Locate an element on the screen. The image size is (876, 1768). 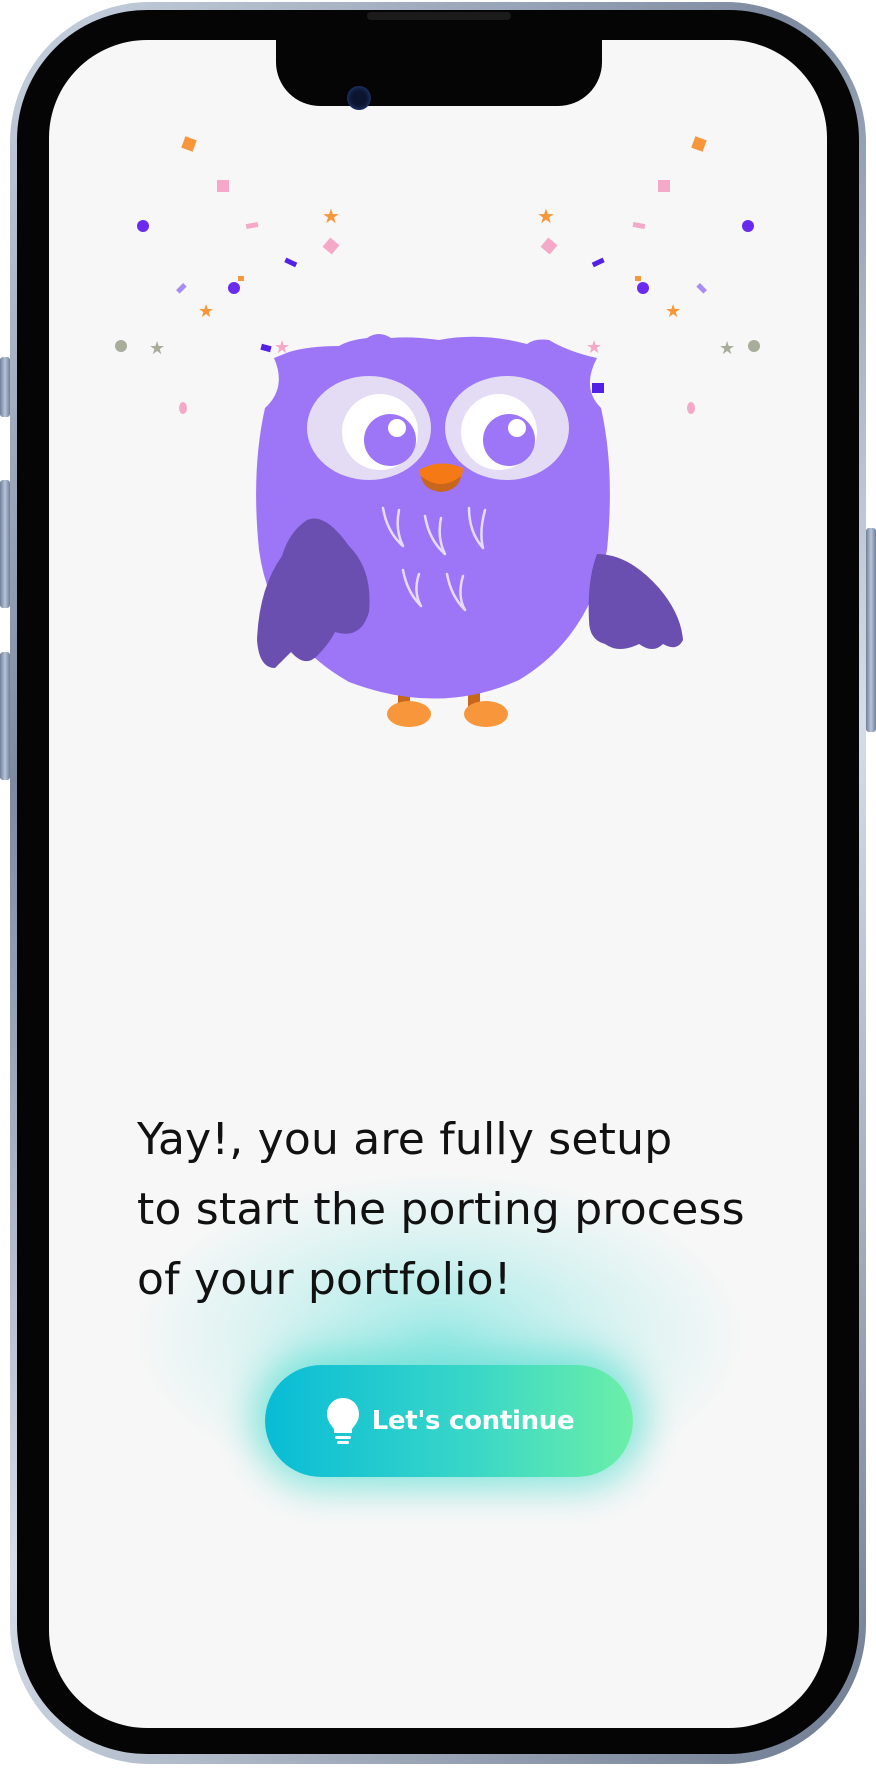
lightbulb-icon is located at coordinates (342, 1421).